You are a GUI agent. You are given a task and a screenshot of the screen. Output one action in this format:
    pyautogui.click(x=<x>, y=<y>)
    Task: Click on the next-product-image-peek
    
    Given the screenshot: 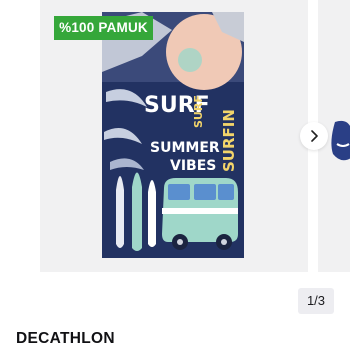 What is the action you would take?
    pyautogui.click(x=340, y=140)
    